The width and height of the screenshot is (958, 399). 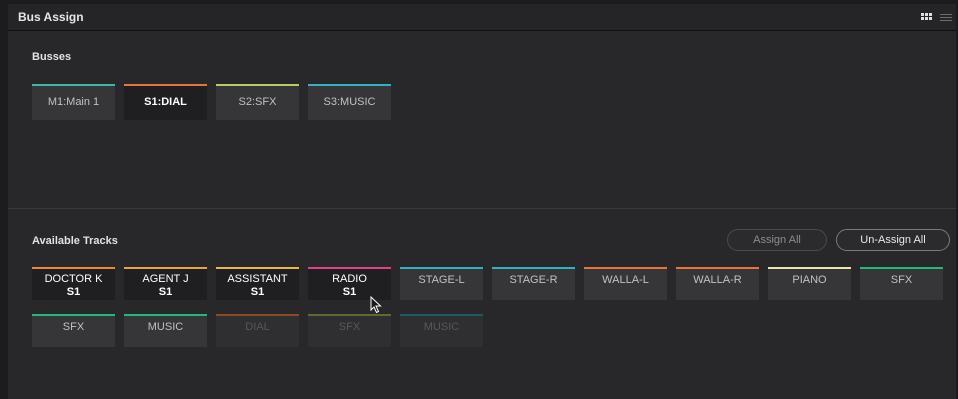 What do you see at coordinates (257, 279) in the screenshot?
I see `track-tile-label: ASSISTANT` at bounding box center [257, 279].